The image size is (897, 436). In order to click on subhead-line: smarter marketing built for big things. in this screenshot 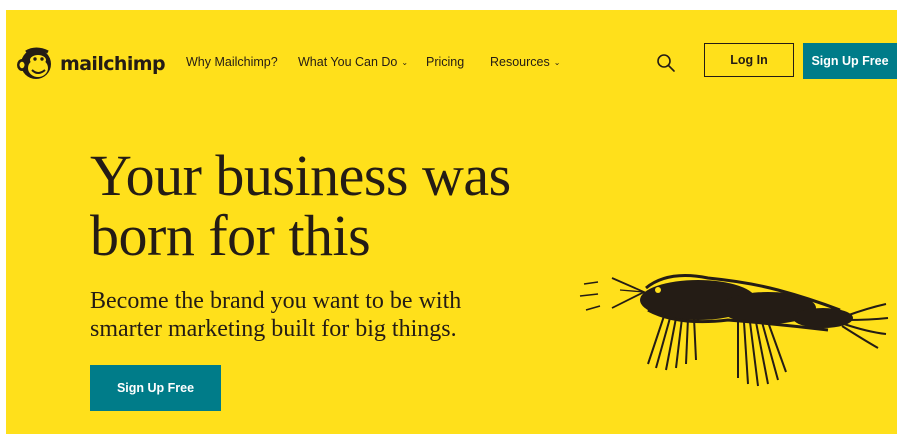, I will do `click(273, 329)`.